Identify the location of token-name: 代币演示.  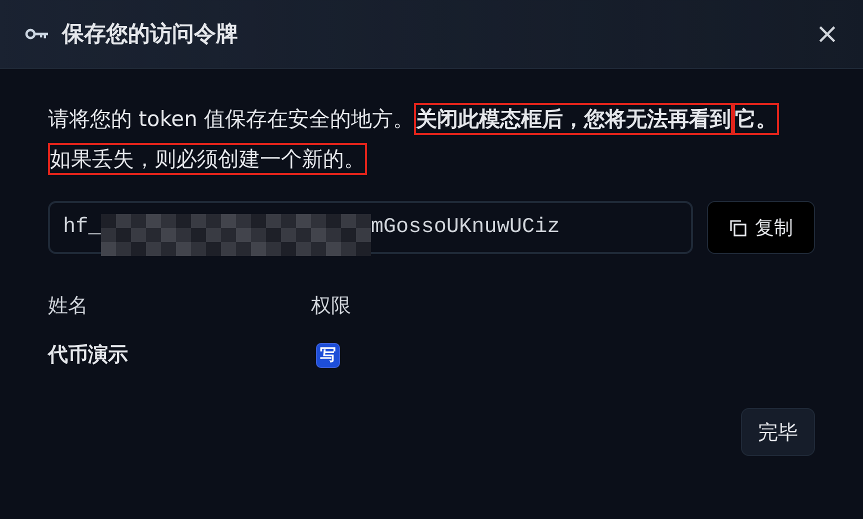
(88, 354).